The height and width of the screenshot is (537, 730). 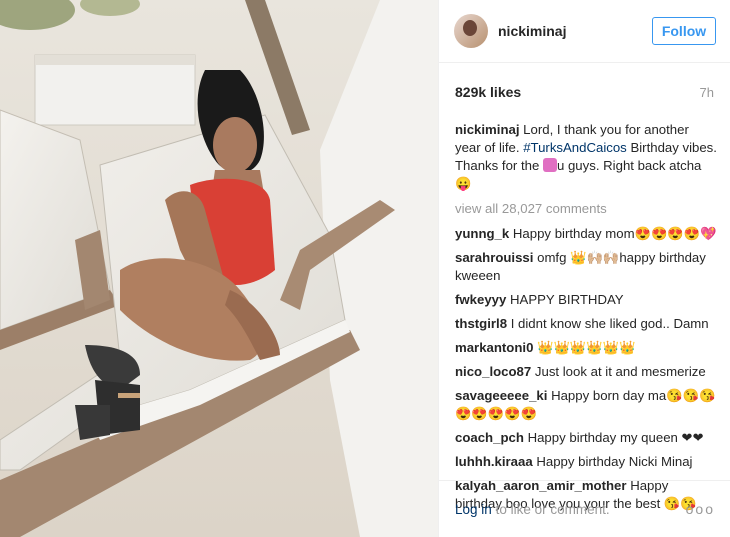 I want to click on avatar, so click(x=471, y=31).